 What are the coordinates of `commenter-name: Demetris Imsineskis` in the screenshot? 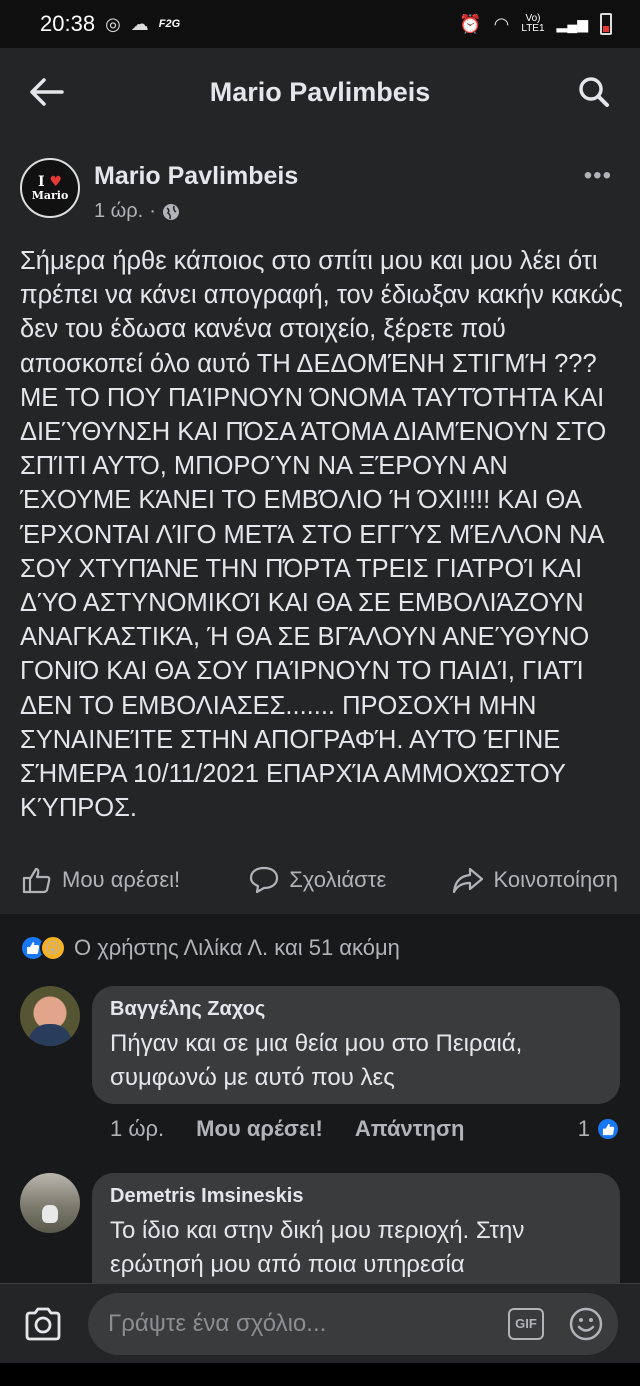 It's located at (356, 1196).